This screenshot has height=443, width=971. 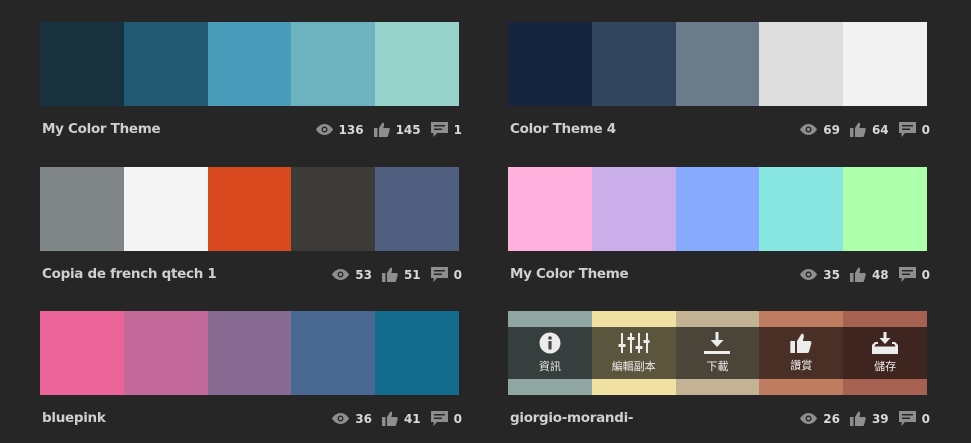 What do you see at coordinates (880, 274) in the screenshot?
I see `likes-count: 48` at bounding box center [880, 274].